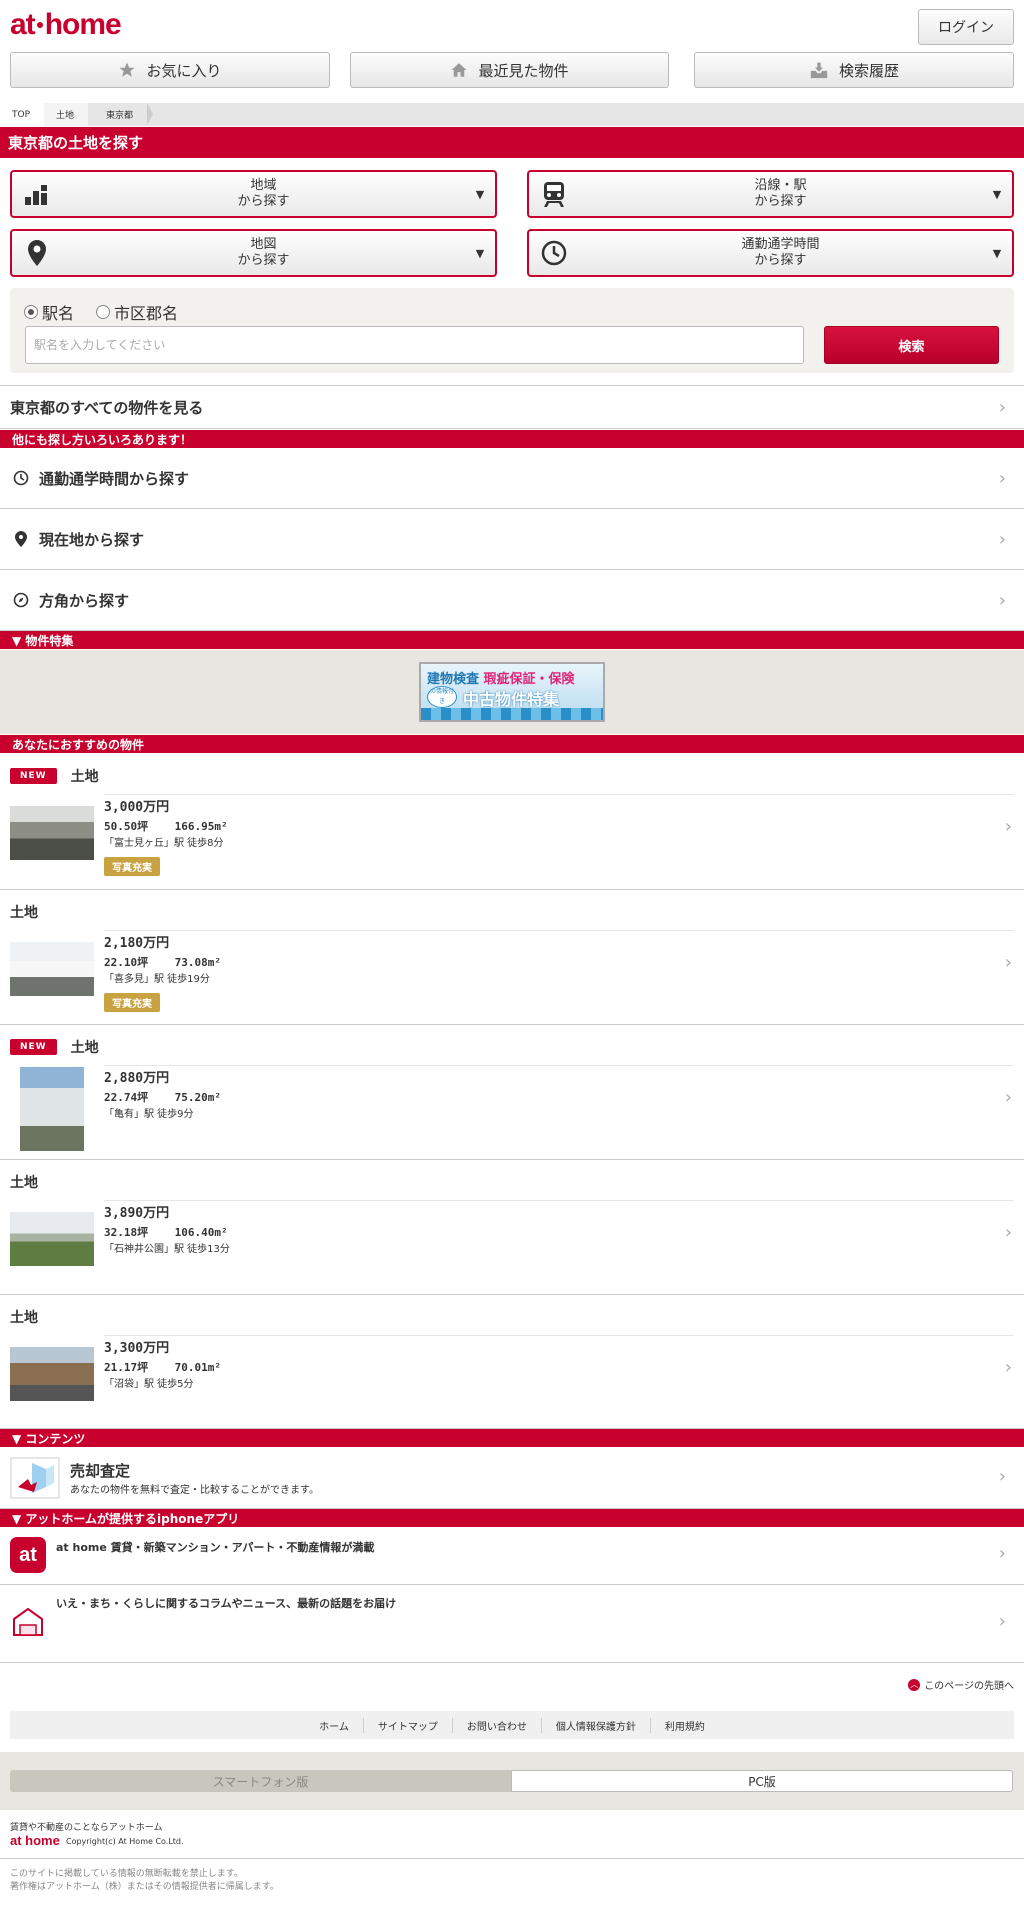  What do you see at coordinates (31, 312) in the screenshot?
I see `radio-circle-checked` at bounding box center [31, 312].